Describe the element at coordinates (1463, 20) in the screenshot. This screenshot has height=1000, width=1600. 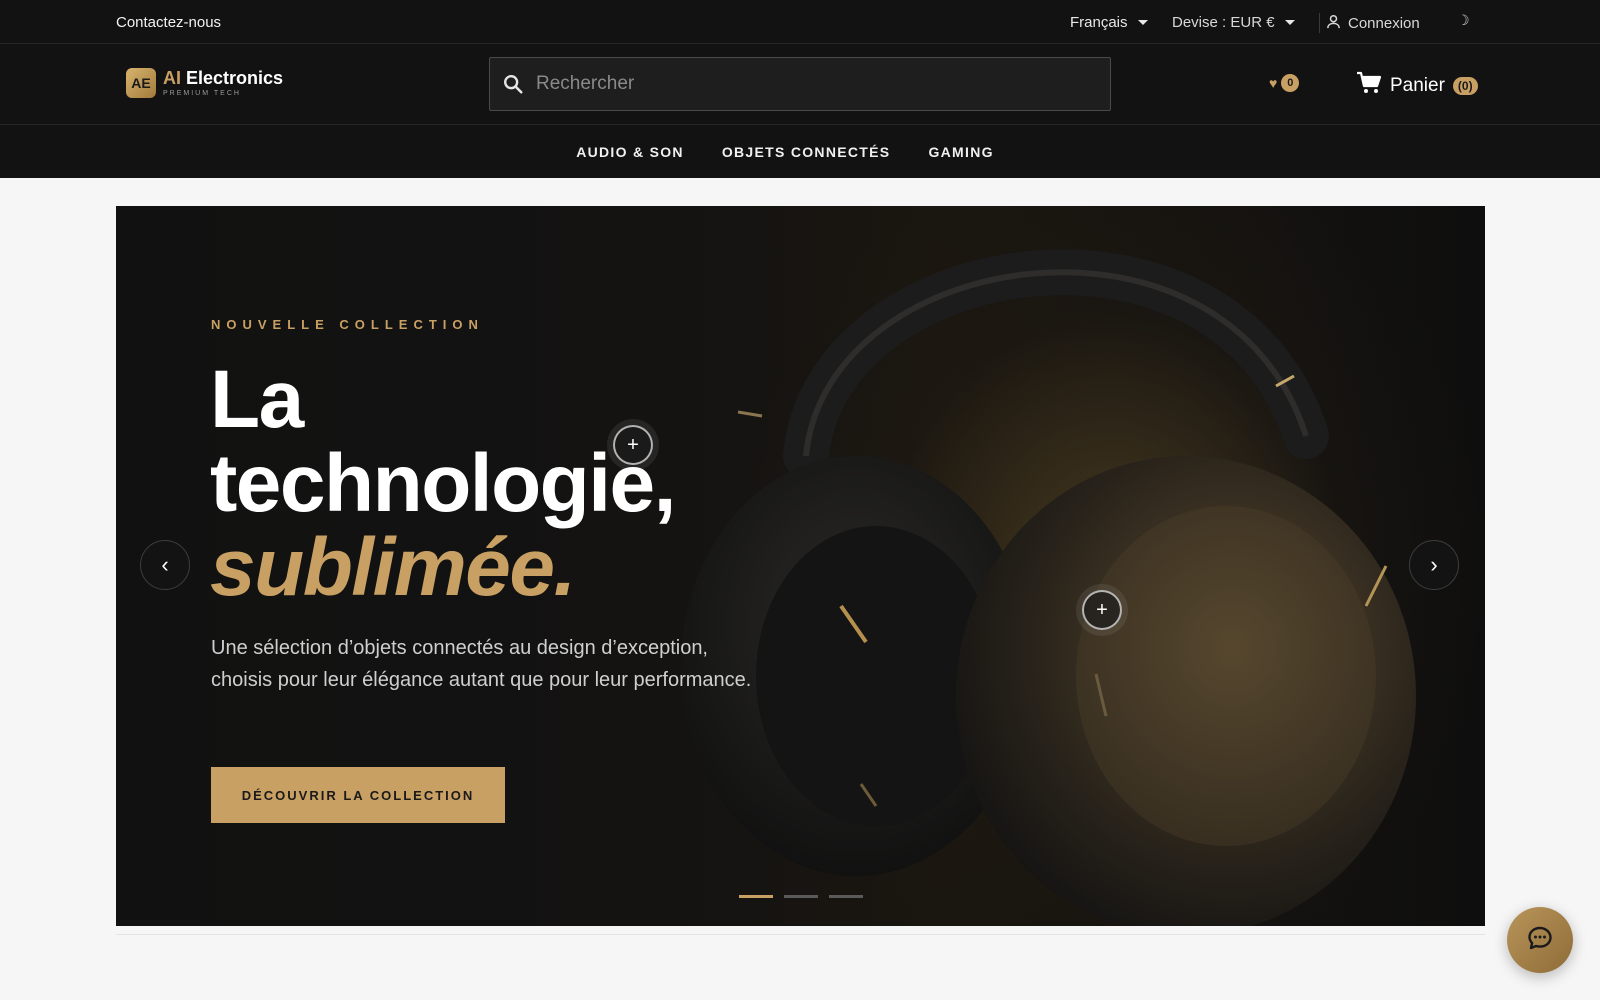
I see `moon-icon: ☽` at that location.